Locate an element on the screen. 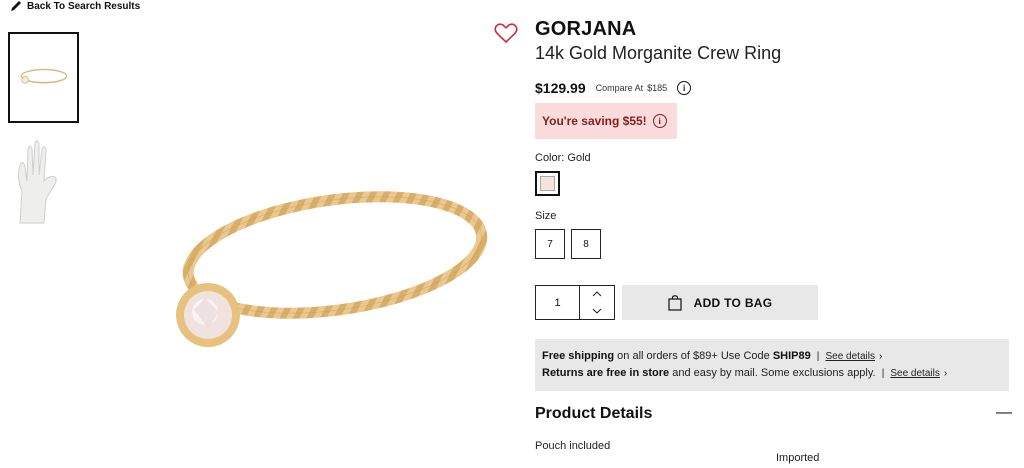 This screenshot has height=468, width=1024. compare-at-value: $185 is located at coordinates (657, 88).